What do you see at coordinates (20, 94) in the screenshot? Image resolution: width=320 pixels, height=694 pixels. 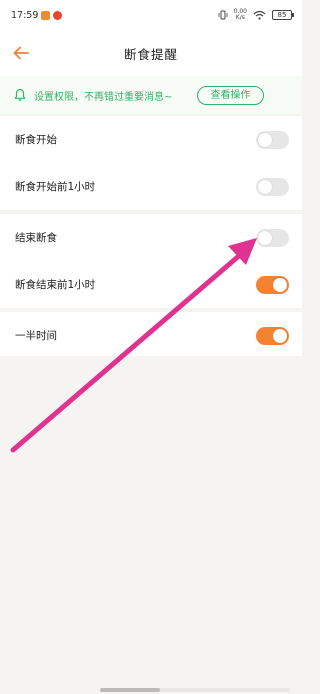 I see `bell-icon` at bounding box center [20, 94].